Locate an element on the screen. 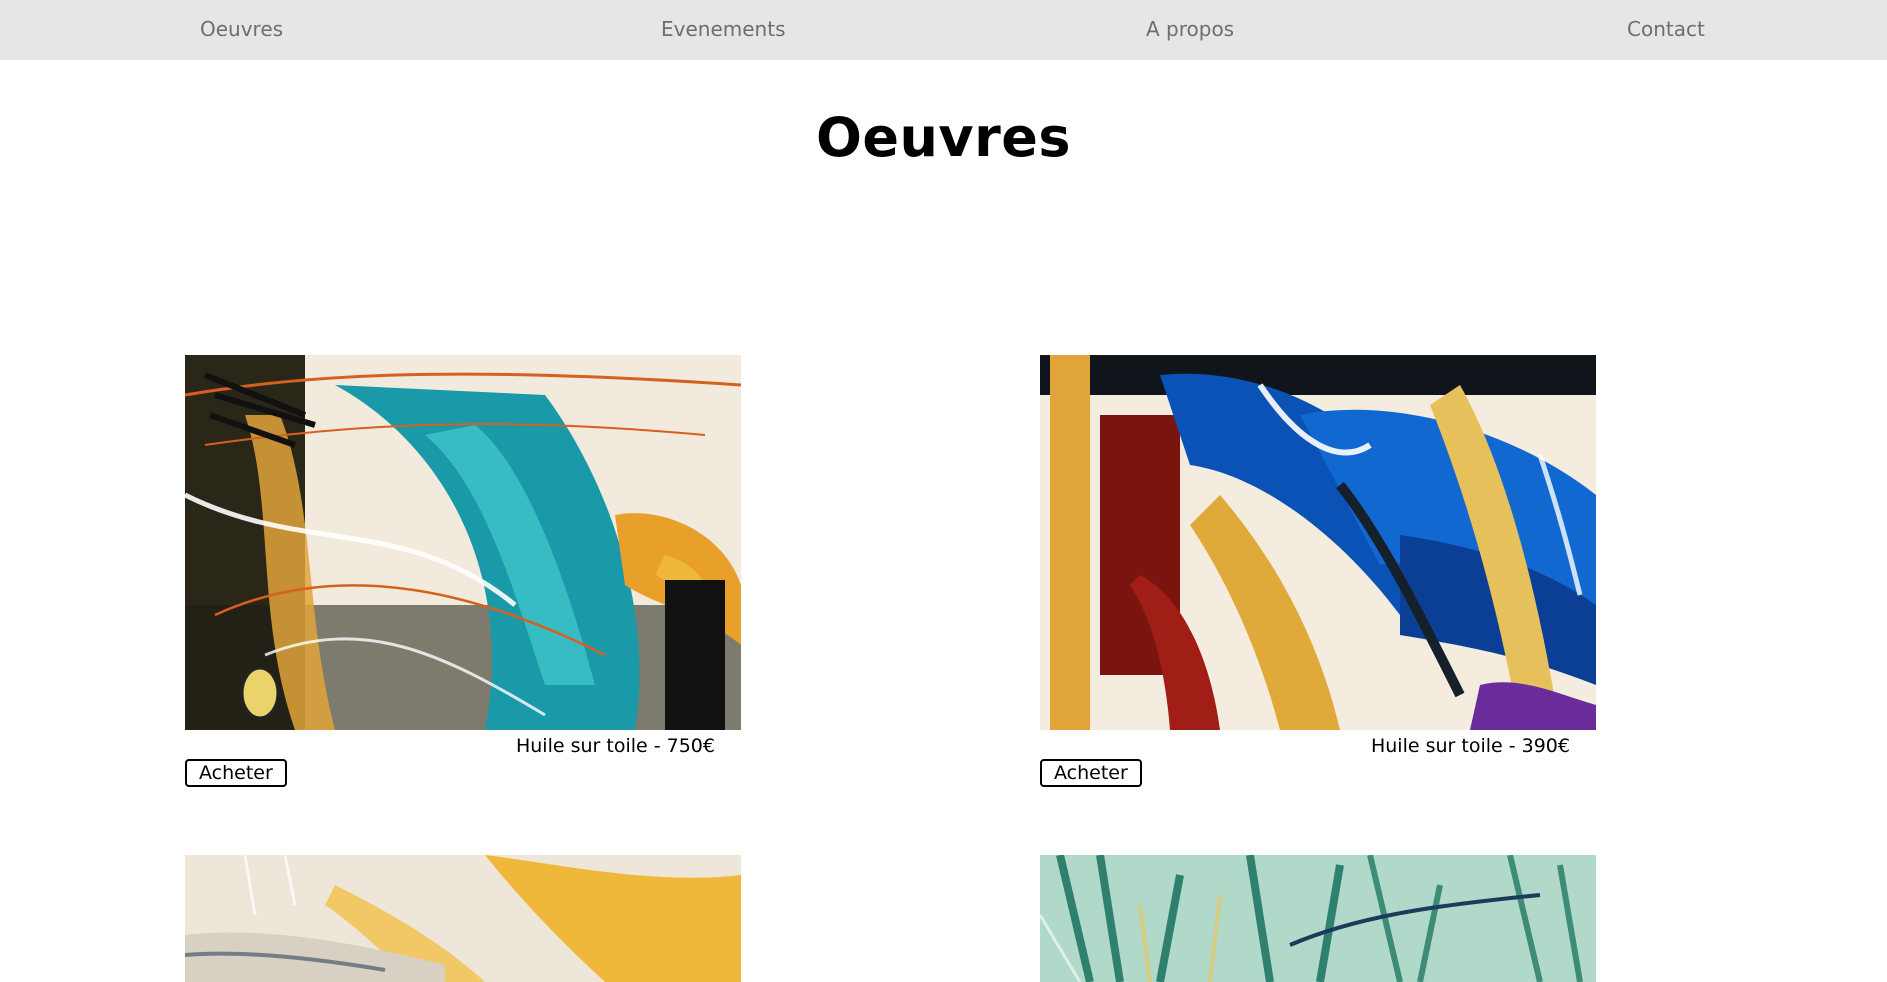 This screenshot has height=982, width=1887. artwork-caption: Huile sur toile - 750€ is located at coordinates (615, 746).